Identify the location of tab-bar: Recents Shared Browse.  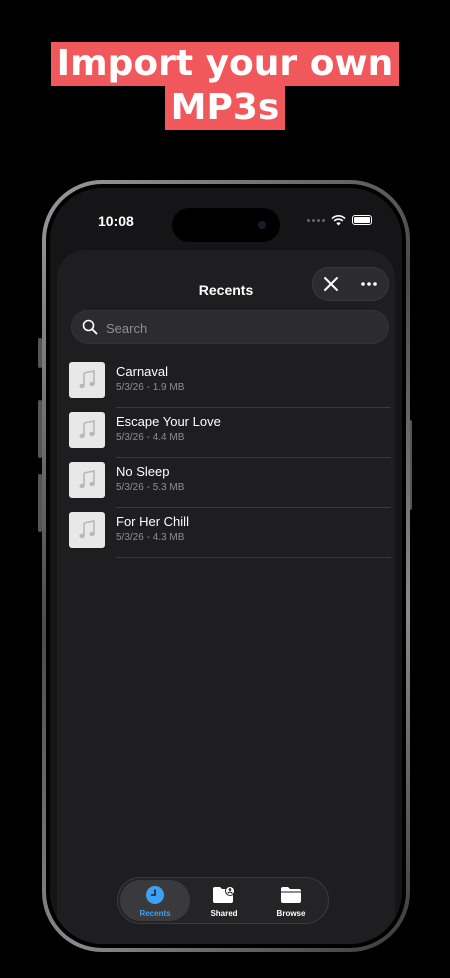
(223, 900).